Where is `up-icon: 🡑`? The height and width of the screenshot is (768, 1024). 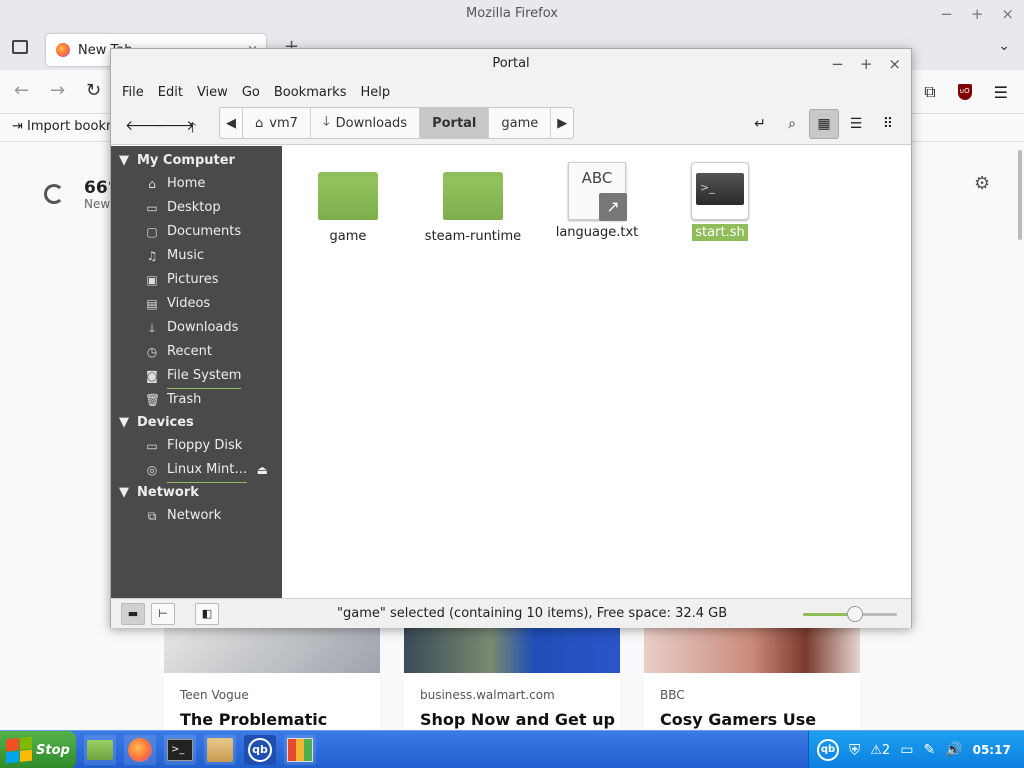 up-icon: 🡑 is located at coordinates (192, 129).